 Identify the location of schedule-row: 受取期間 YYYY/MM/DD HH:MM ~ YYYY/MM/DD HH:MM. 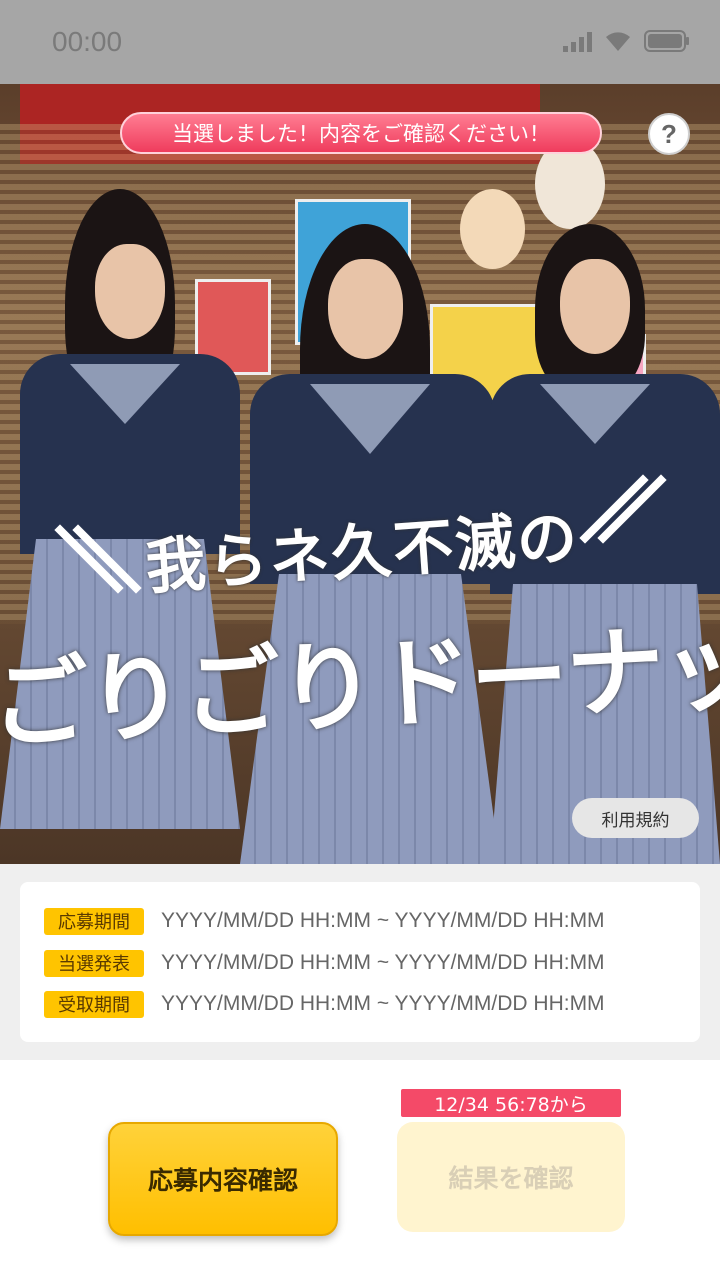
(324, 1004).